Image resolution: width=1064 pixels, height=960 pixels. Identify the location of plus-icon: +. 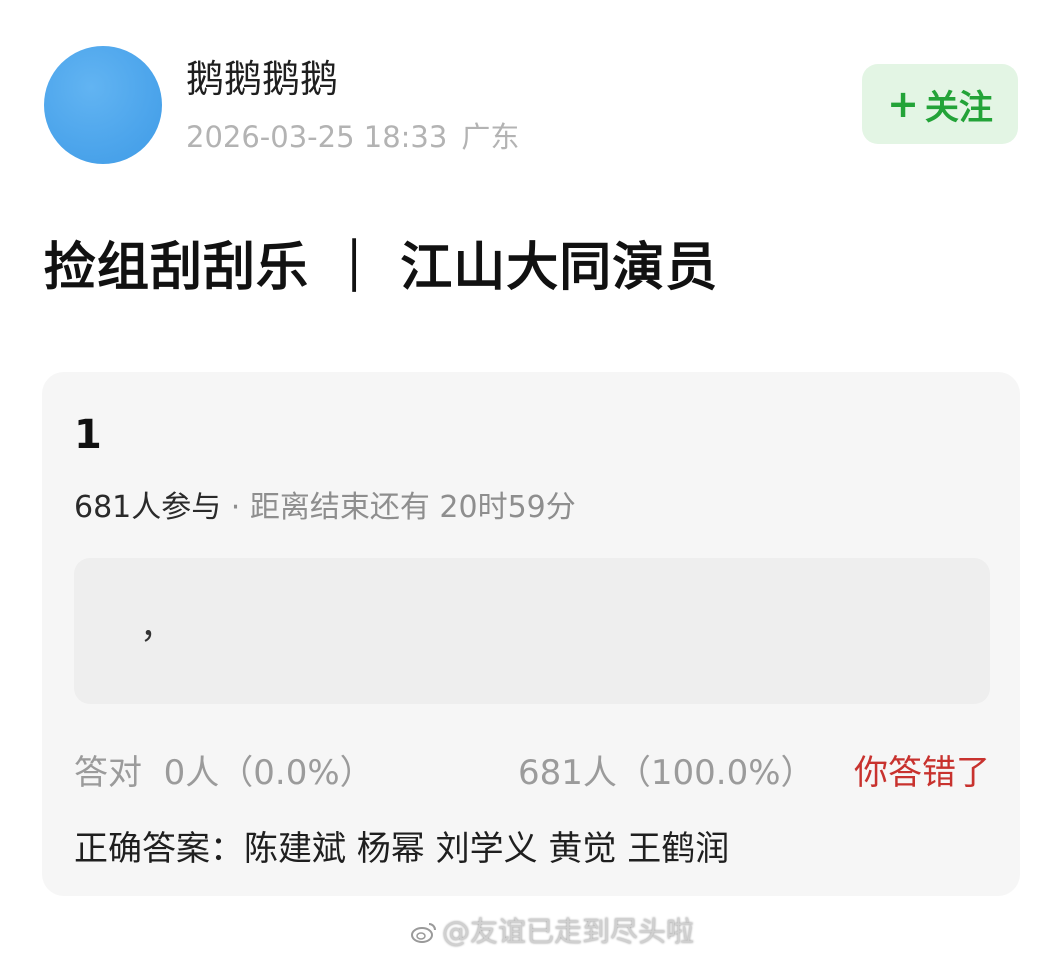
(903, 104).